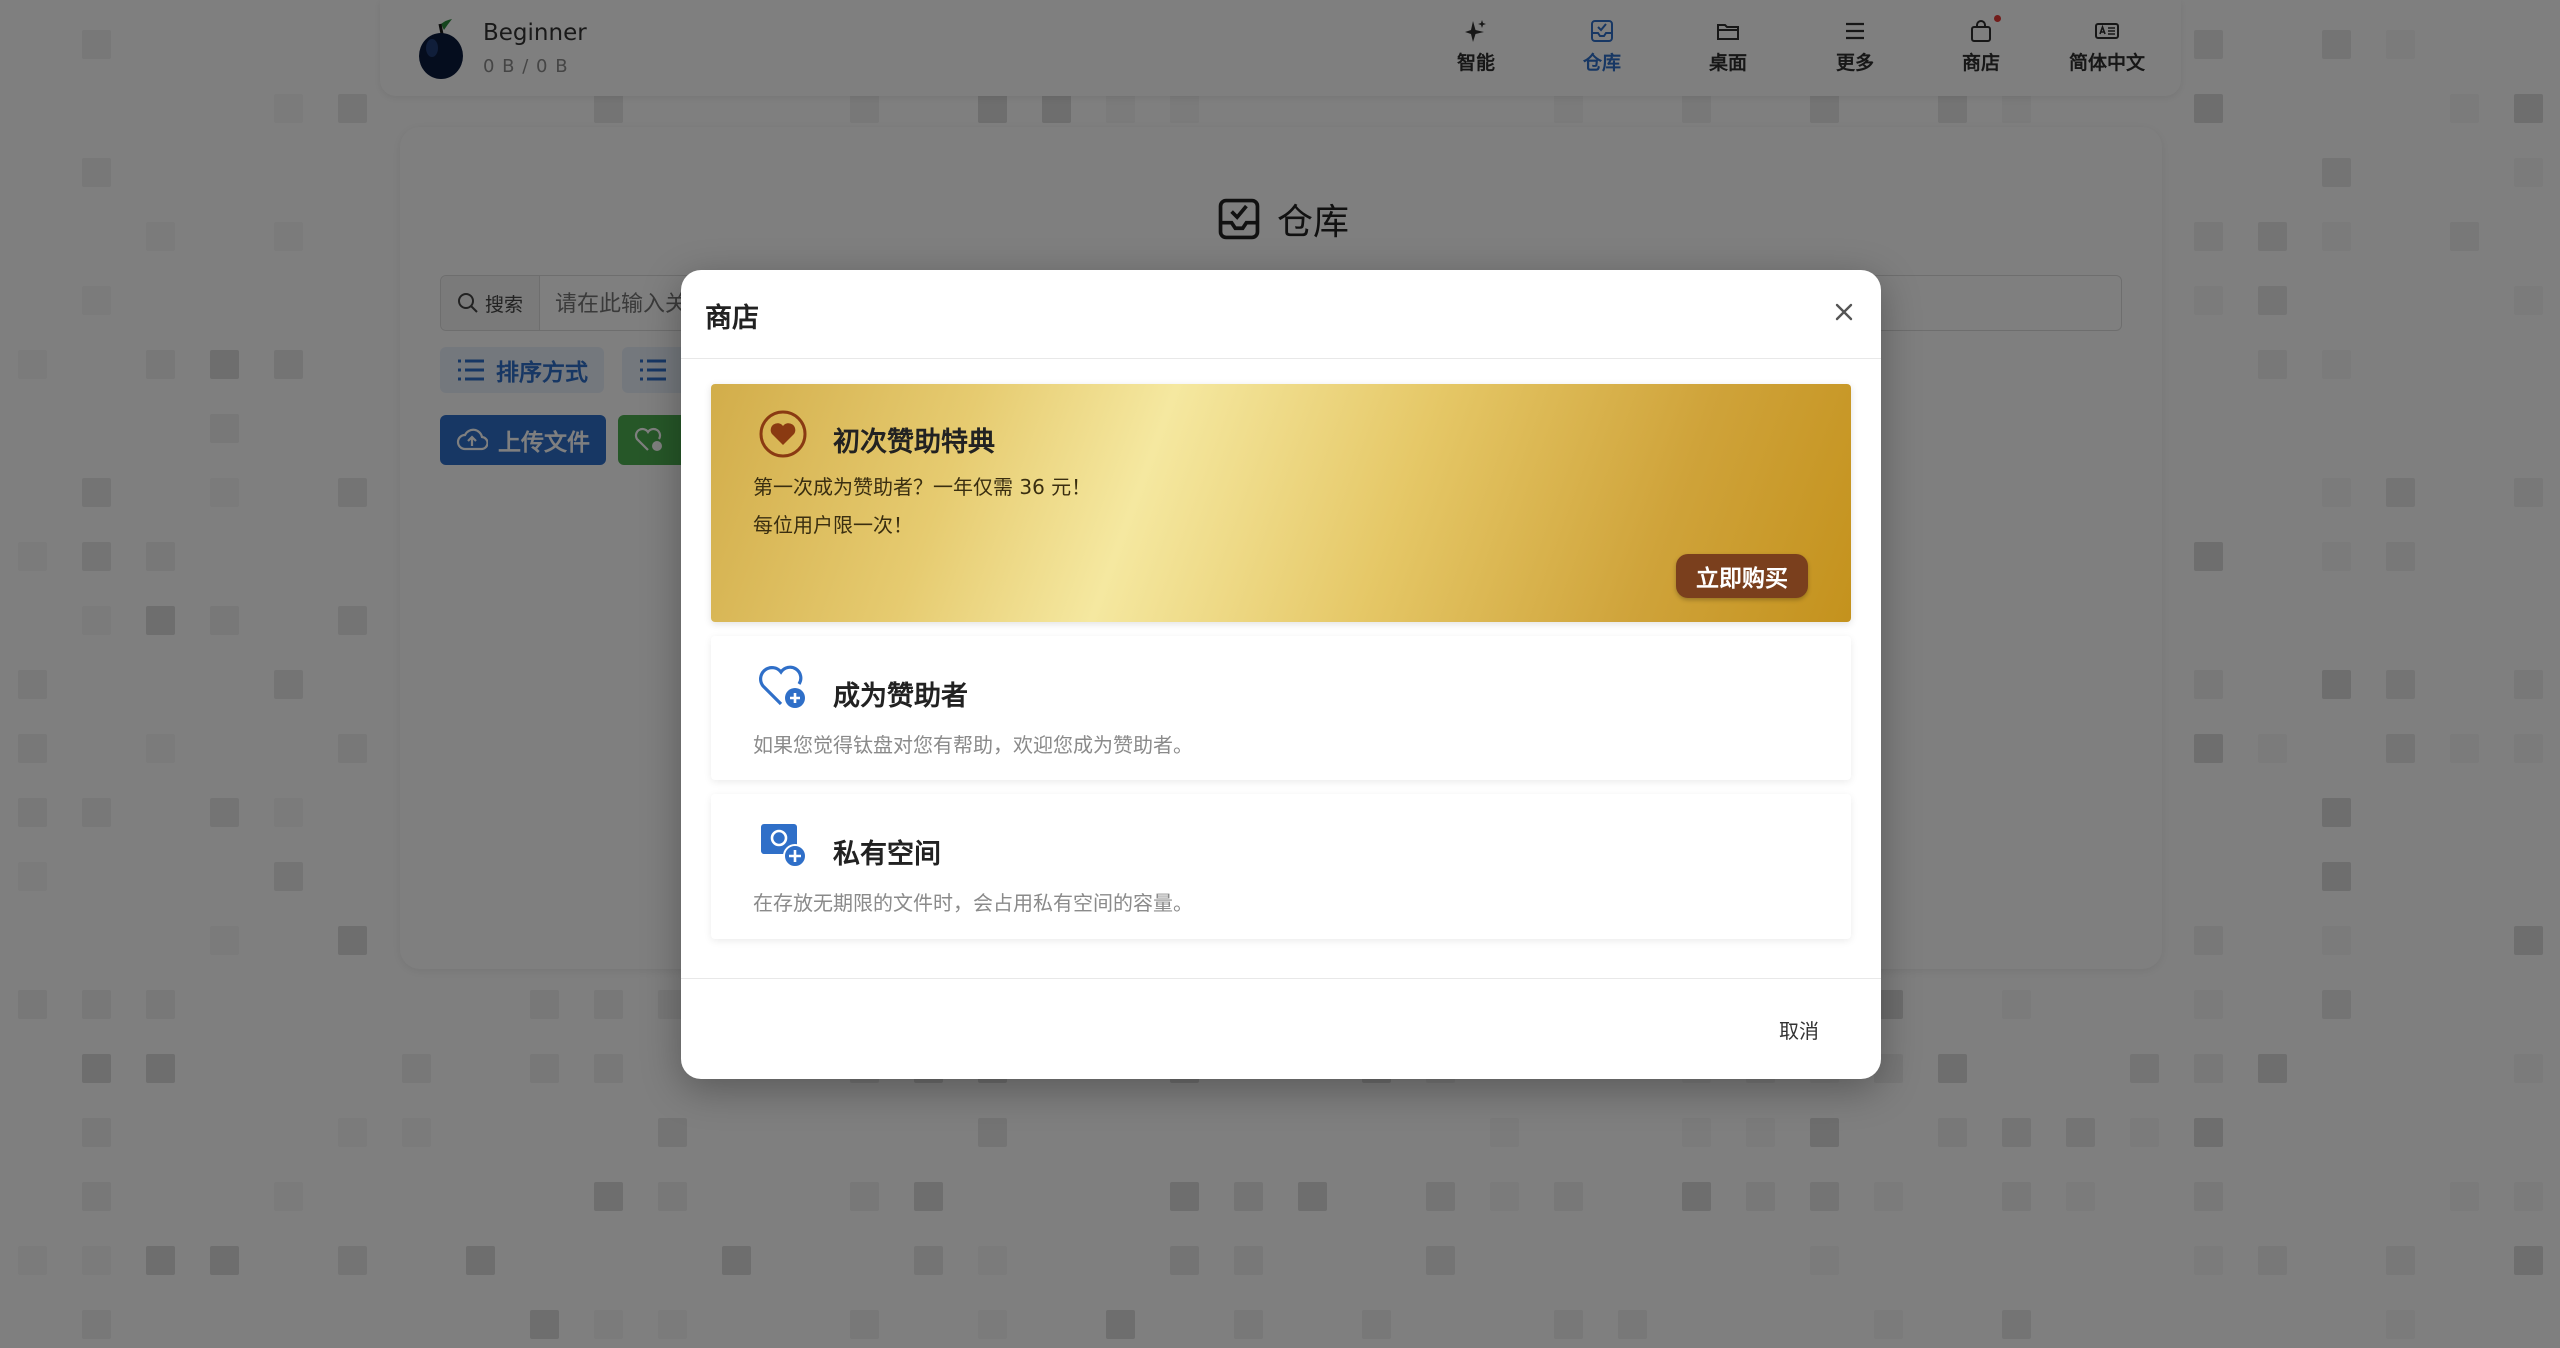 The width and height of the screenshot is (2560, 1348). What do you see at coordinates (973, 903) in the screenshot?
I see `offer-description: 在存放无期限的文件时，会占用私有空间的容量。` at bounding box center [973, 903].